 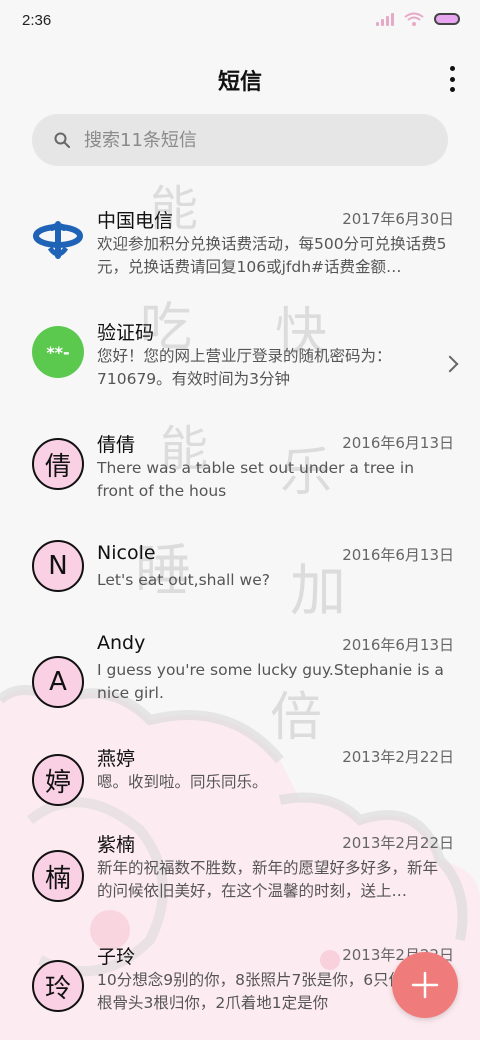 What do you see at coordinates (116, 957) in the screenshot?
I see `contact-name: 子玲` at bounding box center [116, 957].